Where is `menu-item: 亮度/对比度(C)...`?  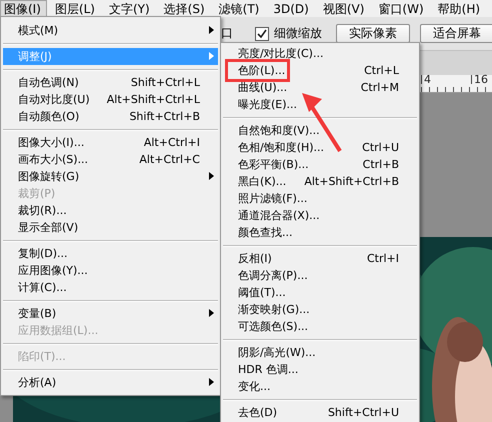 menu-item: 亮度/对比度(C)... is located at coordinates (320, 53).